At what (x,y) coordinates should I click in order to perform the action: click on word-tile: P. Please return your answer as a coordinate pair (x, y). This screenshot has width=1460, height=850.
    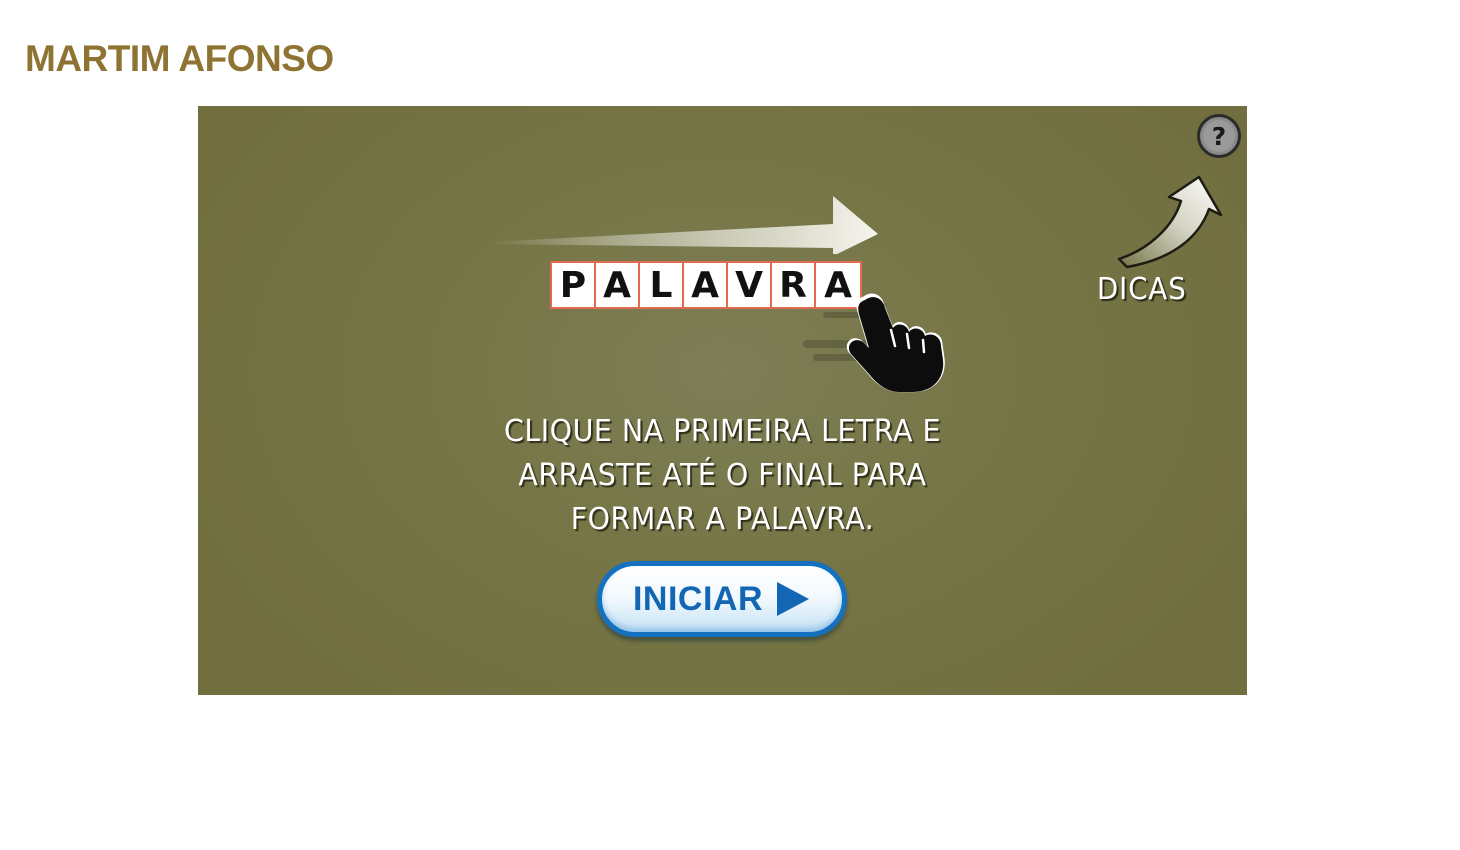
    Looking at the image, I should click on (574, 285).